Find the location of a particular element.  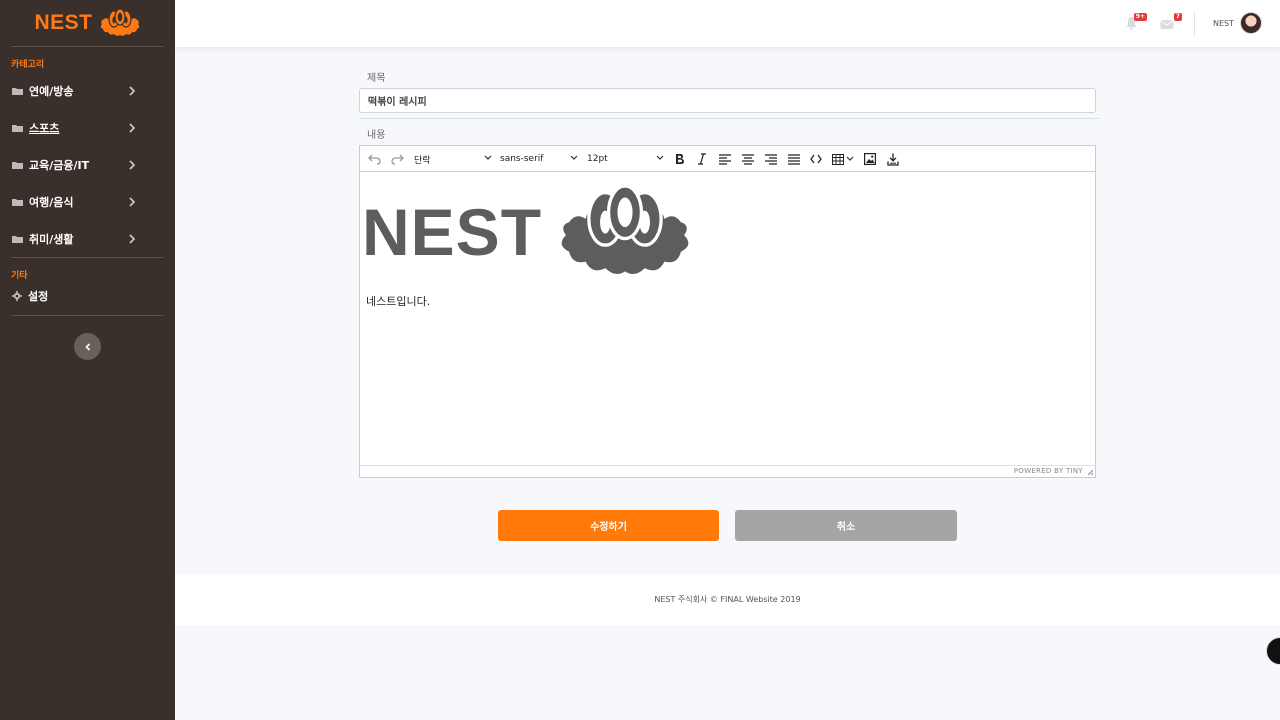

brand-logo: NEST is located at coordinates (87, 23).